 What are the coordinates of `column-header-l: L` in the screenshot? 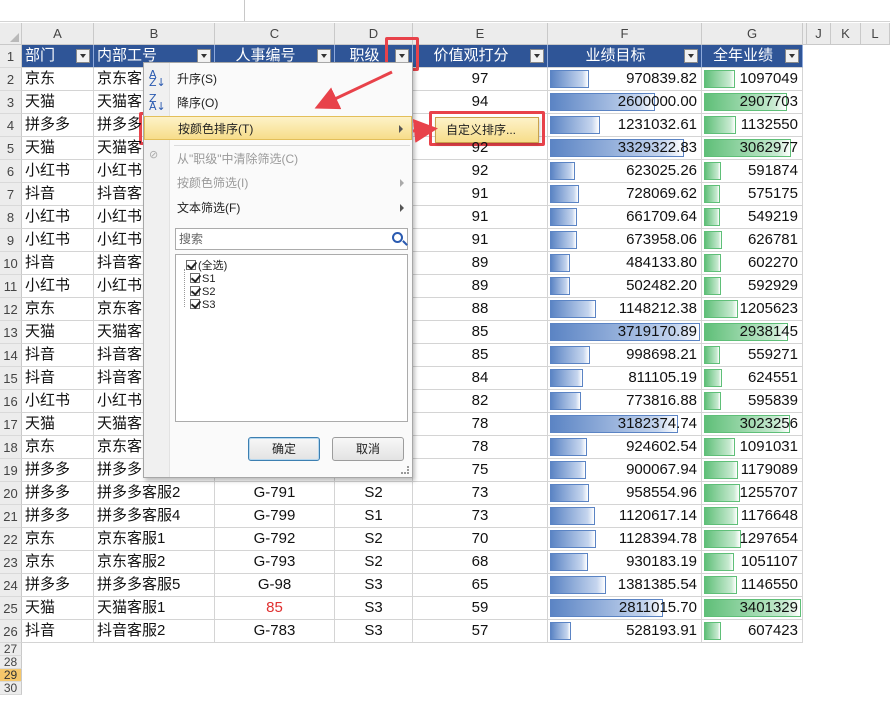 It's located at (875, 34).